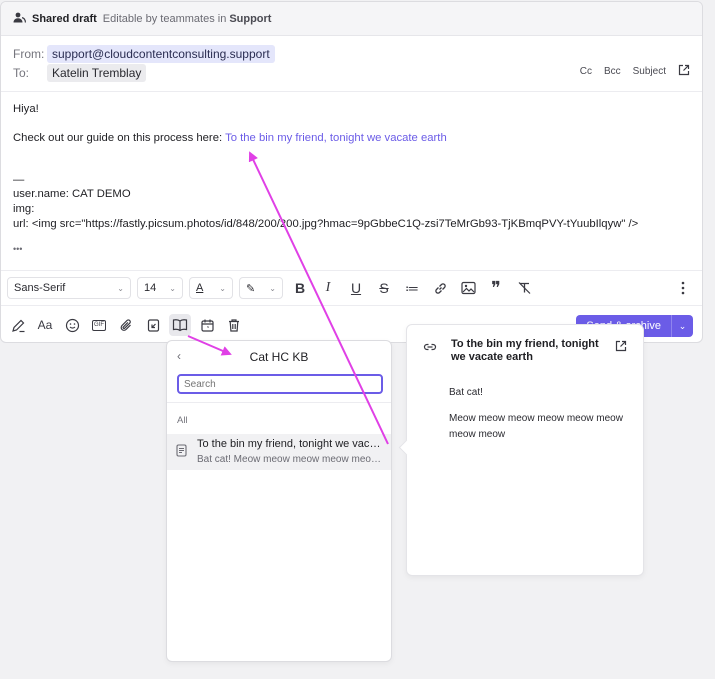 This screenshot has width=715, height=679. I want to click on cc-button: Cc, so click(586, 71).